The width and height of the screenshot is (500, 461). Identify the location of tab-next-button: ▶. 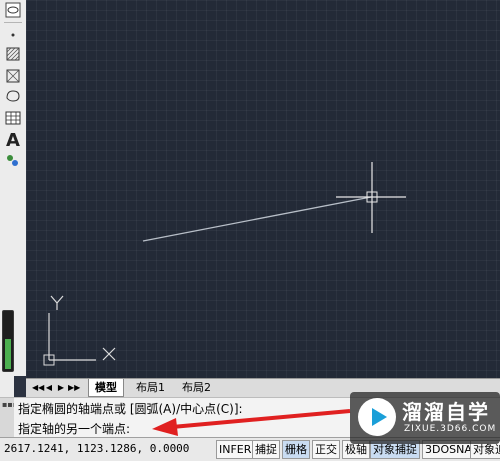
(61, 387).